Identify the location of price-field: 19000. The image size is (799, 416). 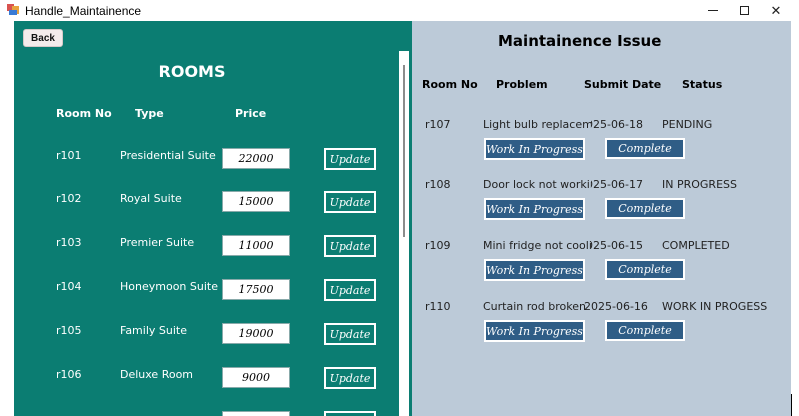
(256, 333).